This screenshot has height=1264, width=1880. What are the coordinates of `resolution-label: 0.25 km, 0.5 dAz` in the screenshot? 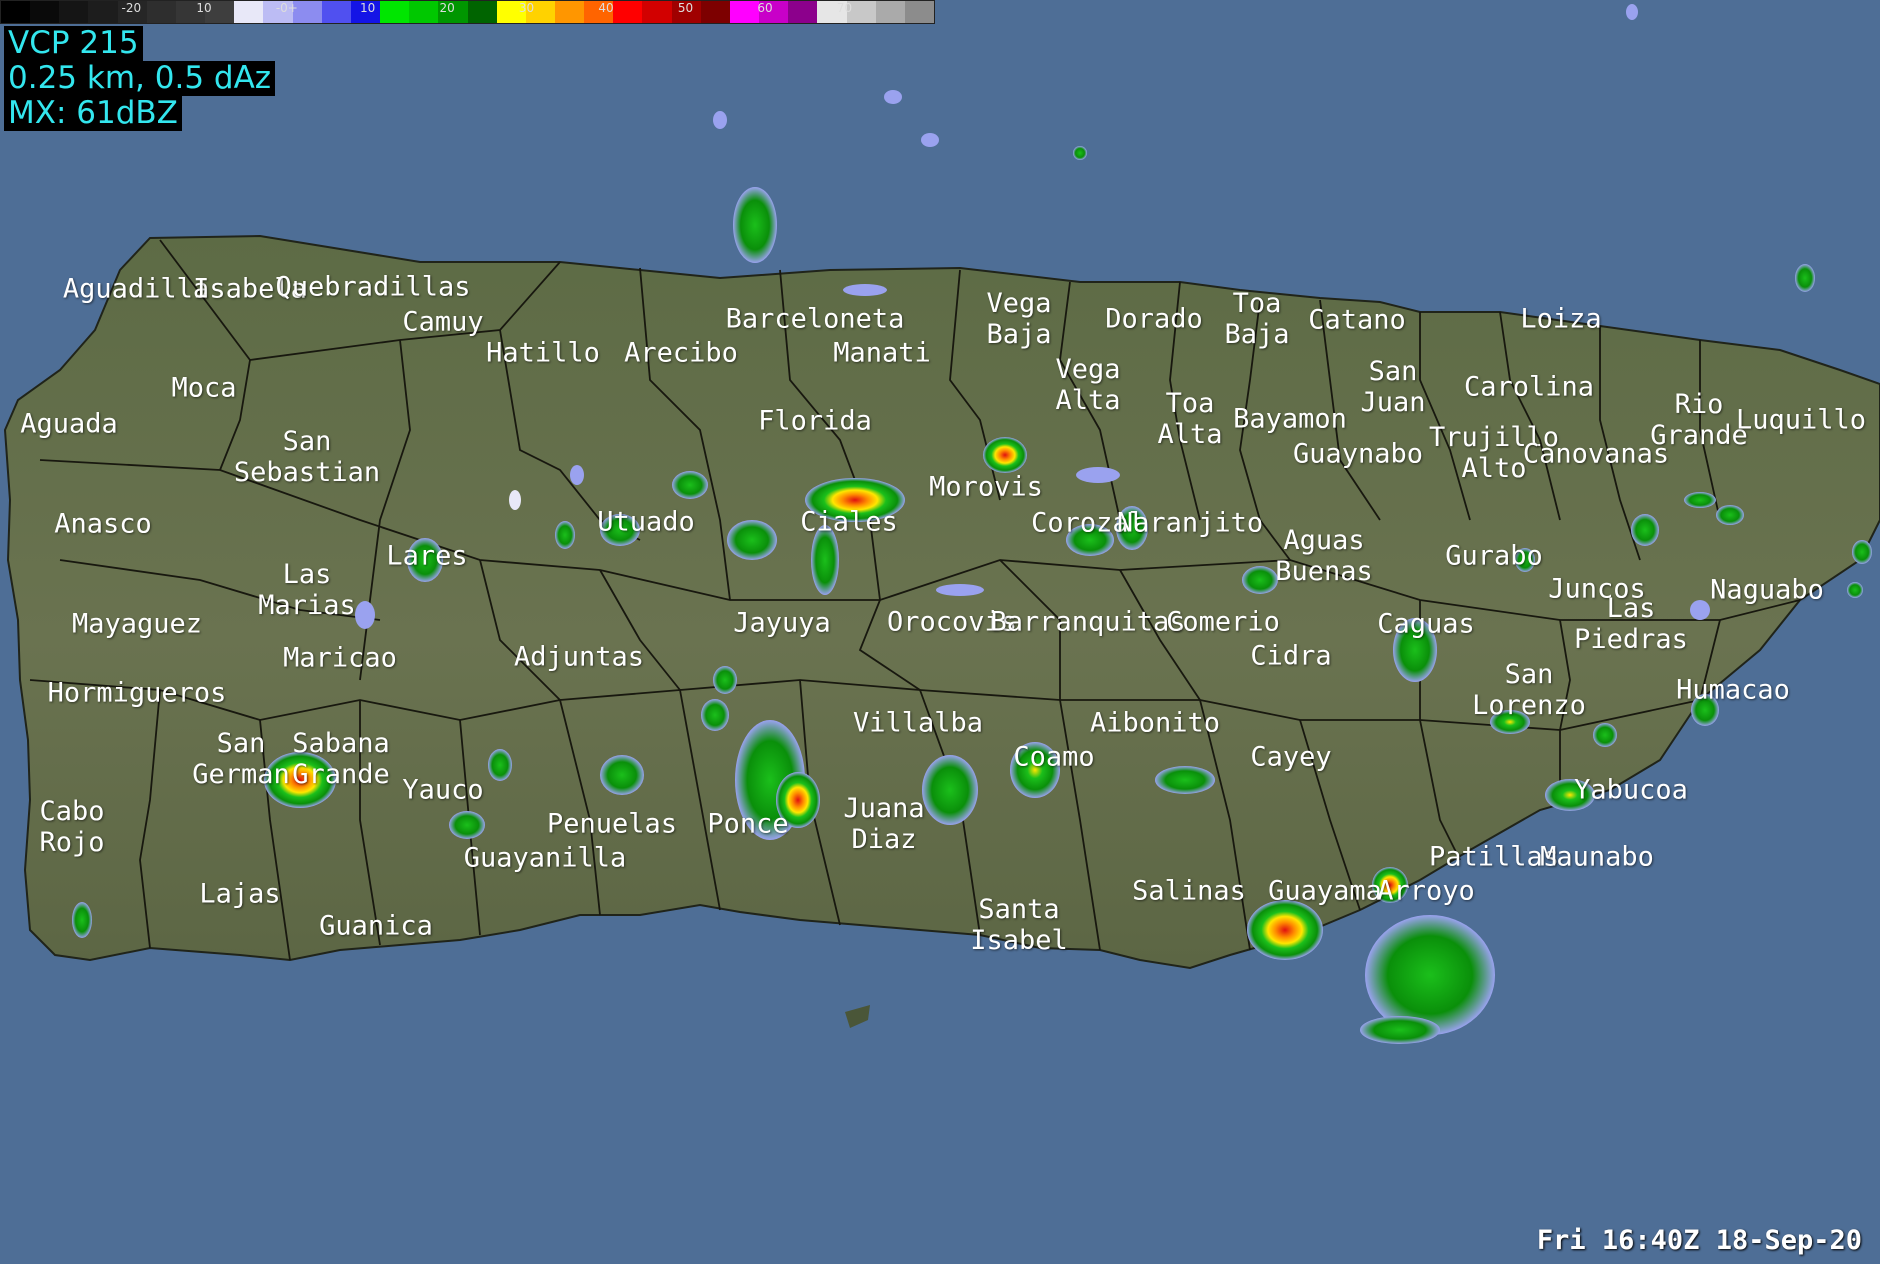 It's located at (140, 78).